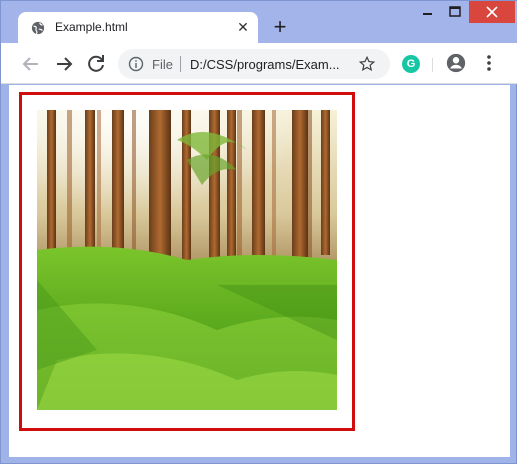 This screenshot has width=517, height=464. I want to click on globe-icon, so click(38, 28).